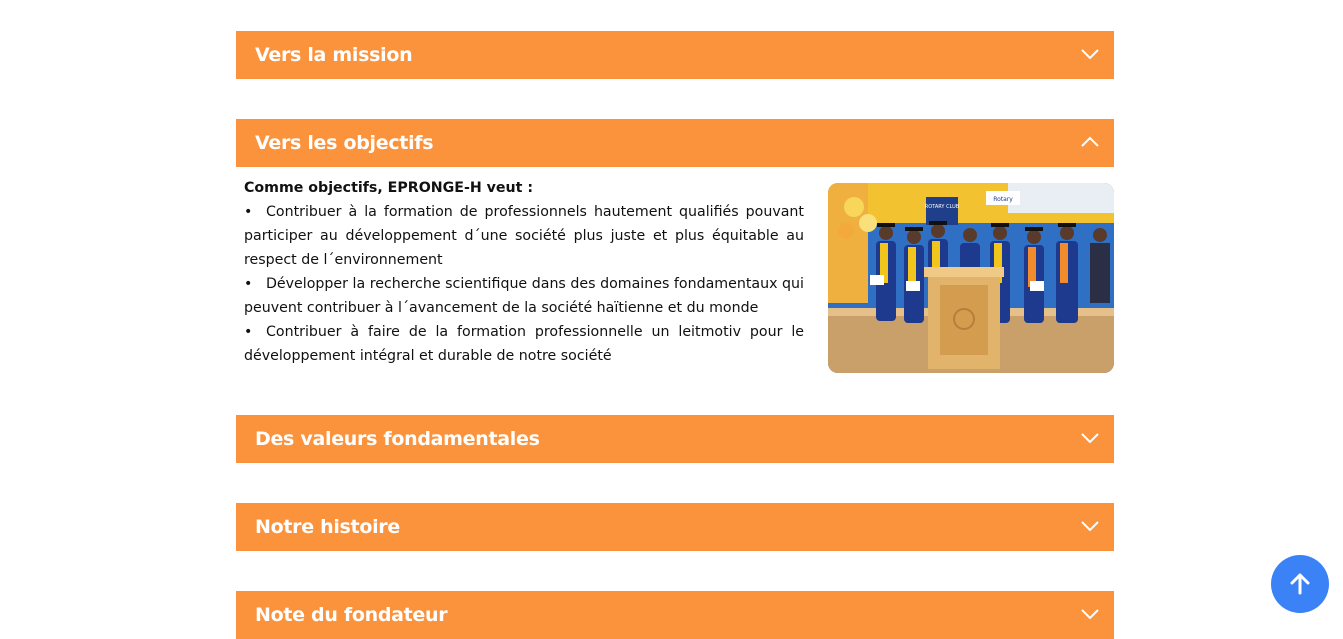  Describe the element at coordinates (1090, 141) in the screenshot. I see `chevron-up-icon` at that location.